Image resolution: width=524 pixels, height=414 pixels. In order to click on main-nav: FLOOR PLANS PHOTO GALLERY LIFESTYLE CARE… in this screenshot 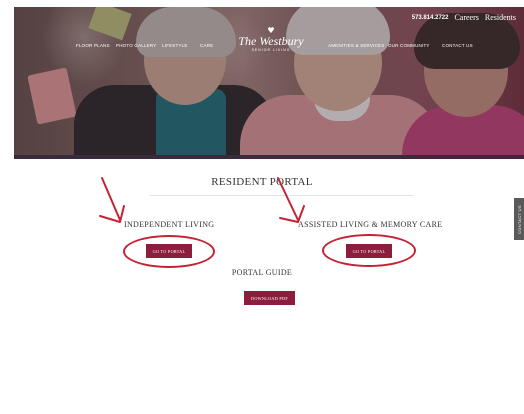, I will do `click(276, 48)`.